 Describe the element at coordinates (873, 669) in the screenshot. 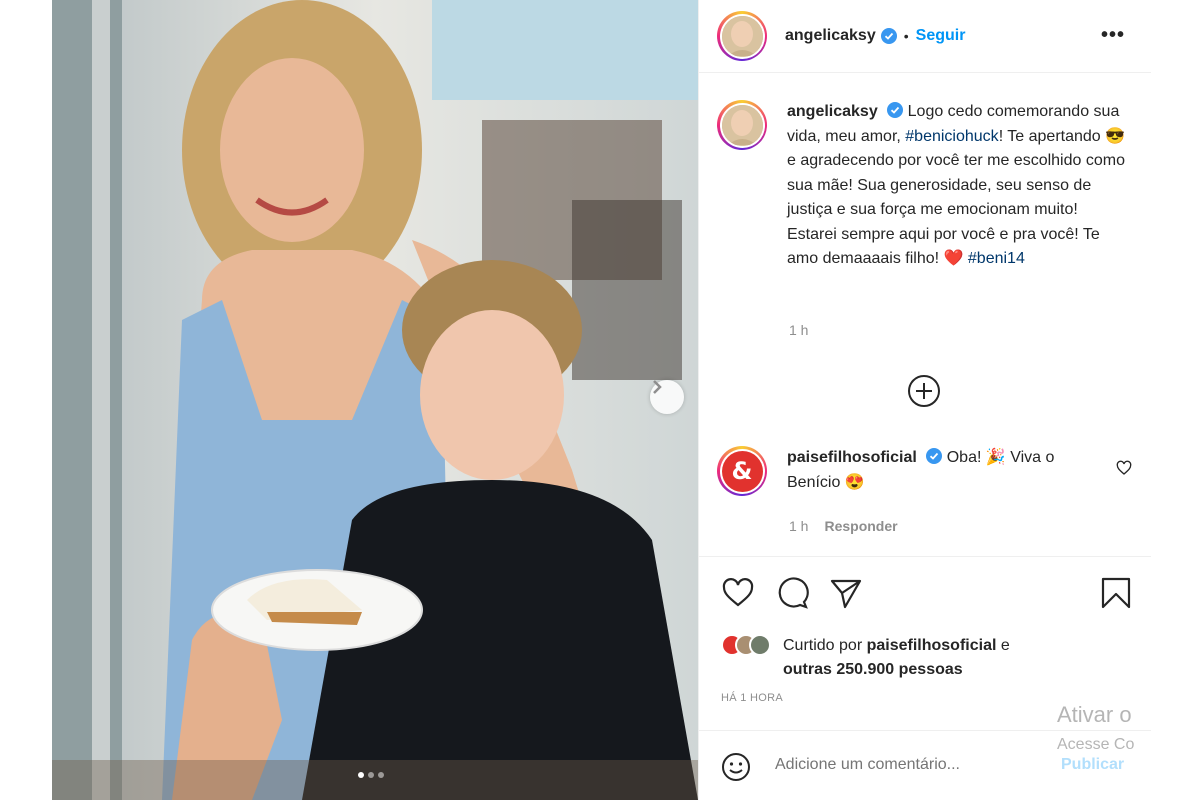

I see `likes-count-link: outras 250.900 pessoas` at that location.